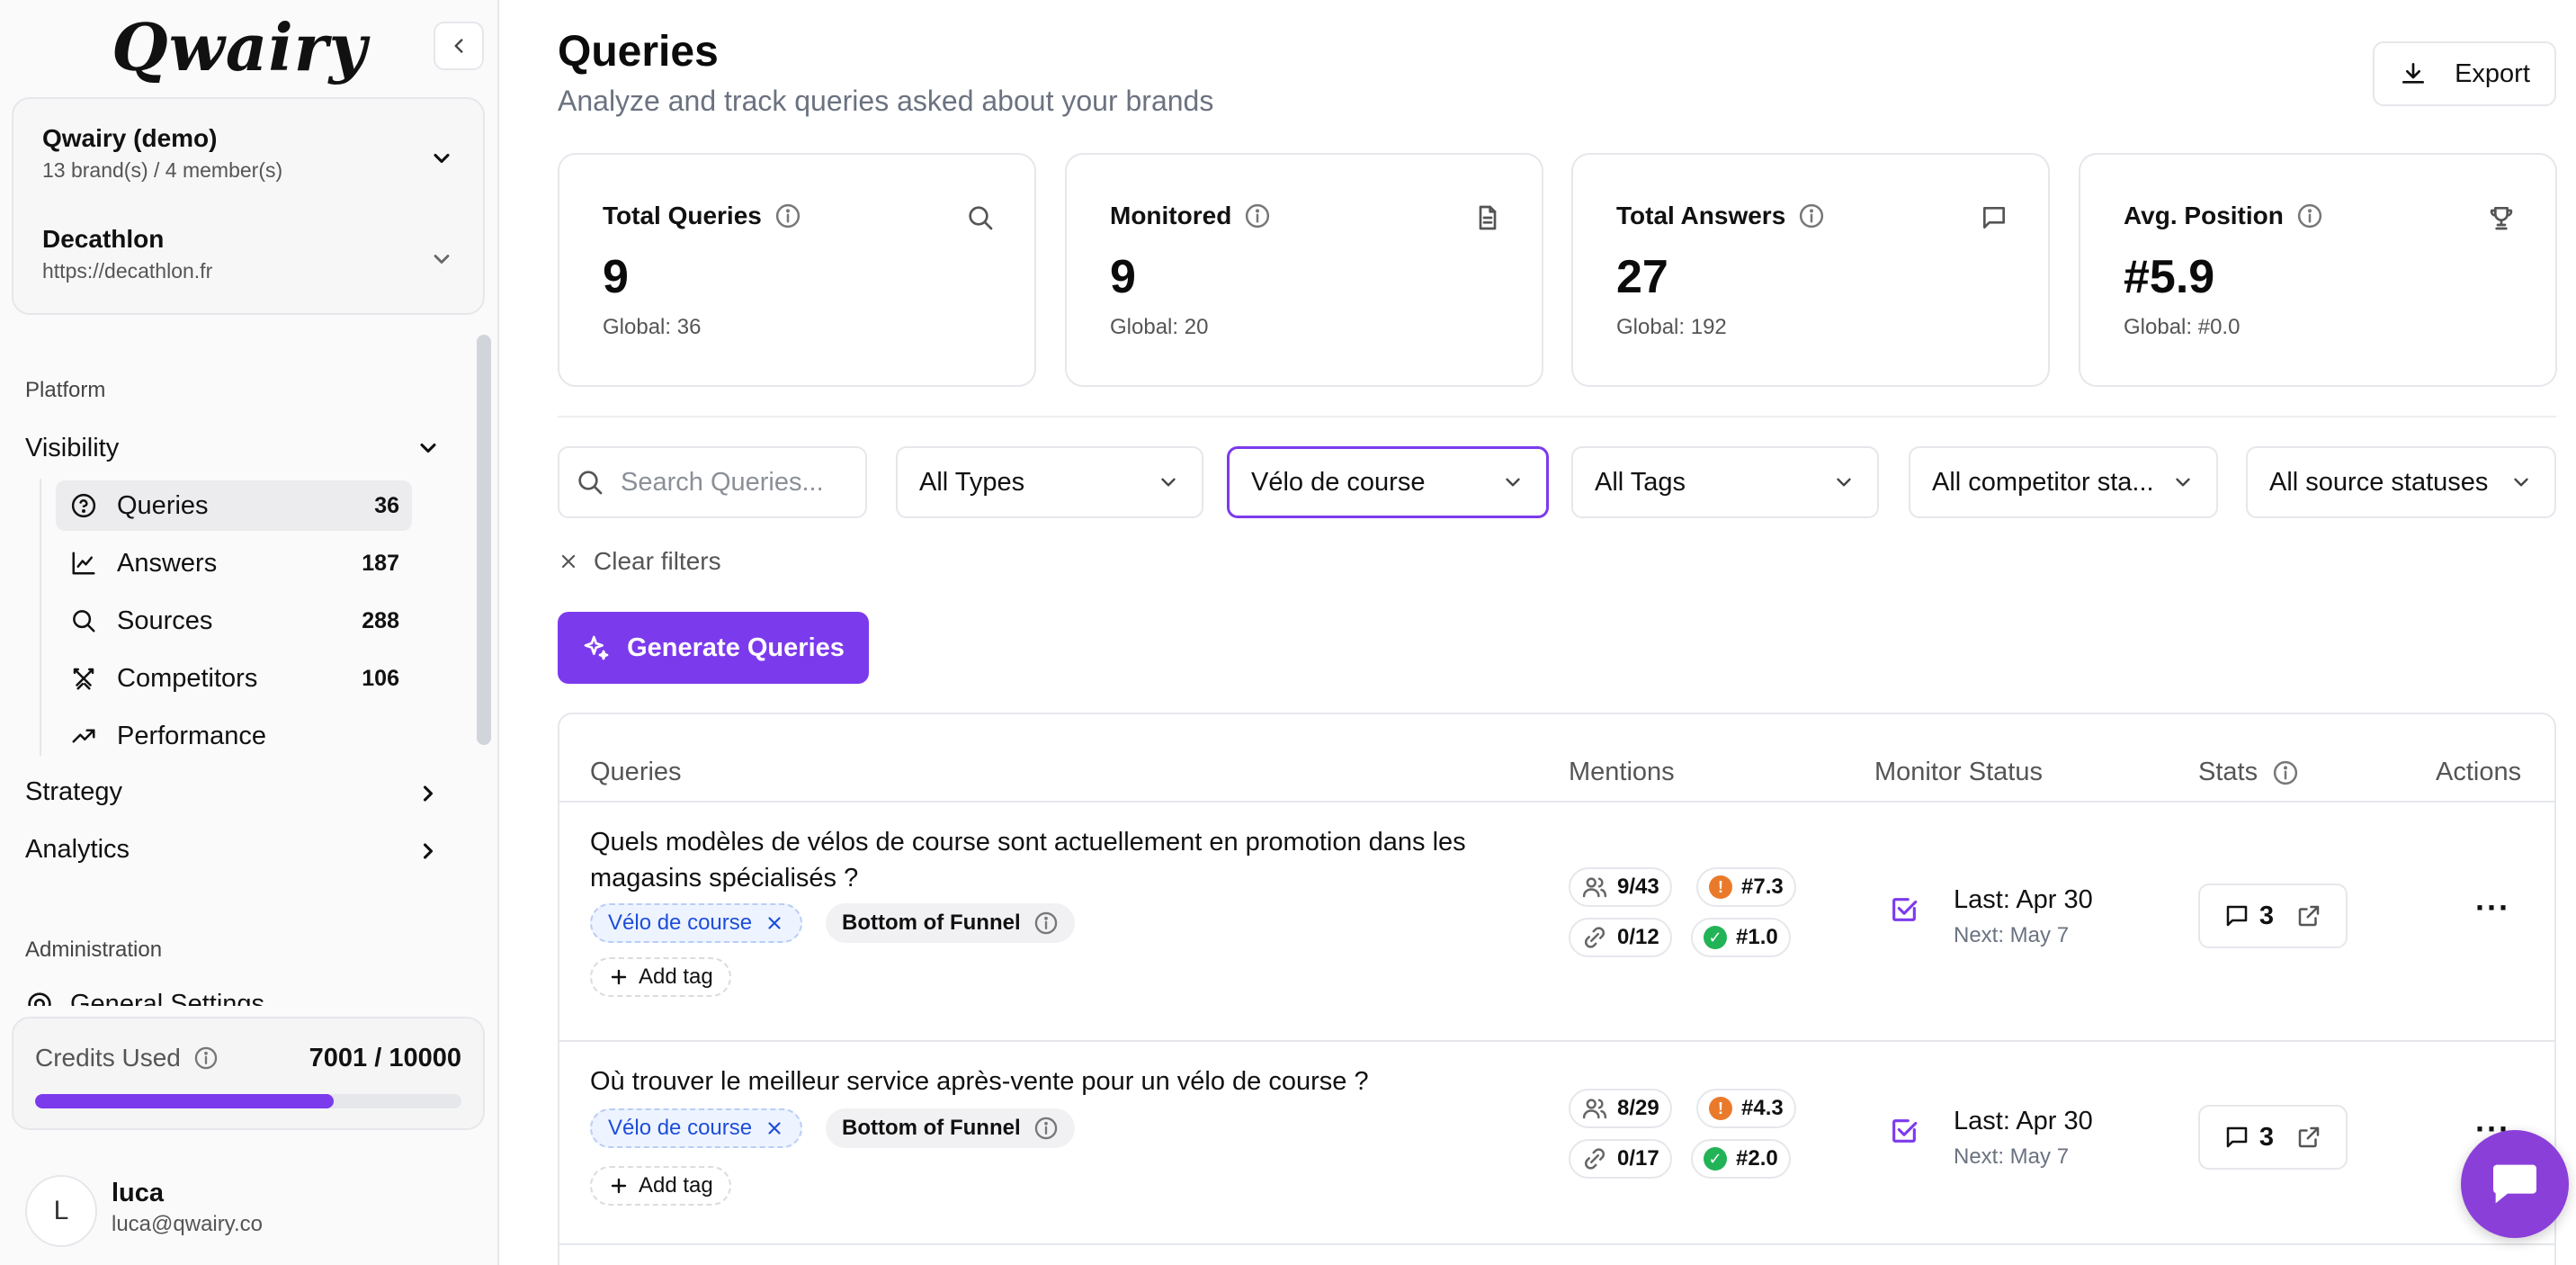 The width and height of the screenshot is (2576, 1265). What do you see at coordinates (676, 1185) in the screenshot?
I see `add-tag-label: Add tag` at bounding box center [676, 1185].